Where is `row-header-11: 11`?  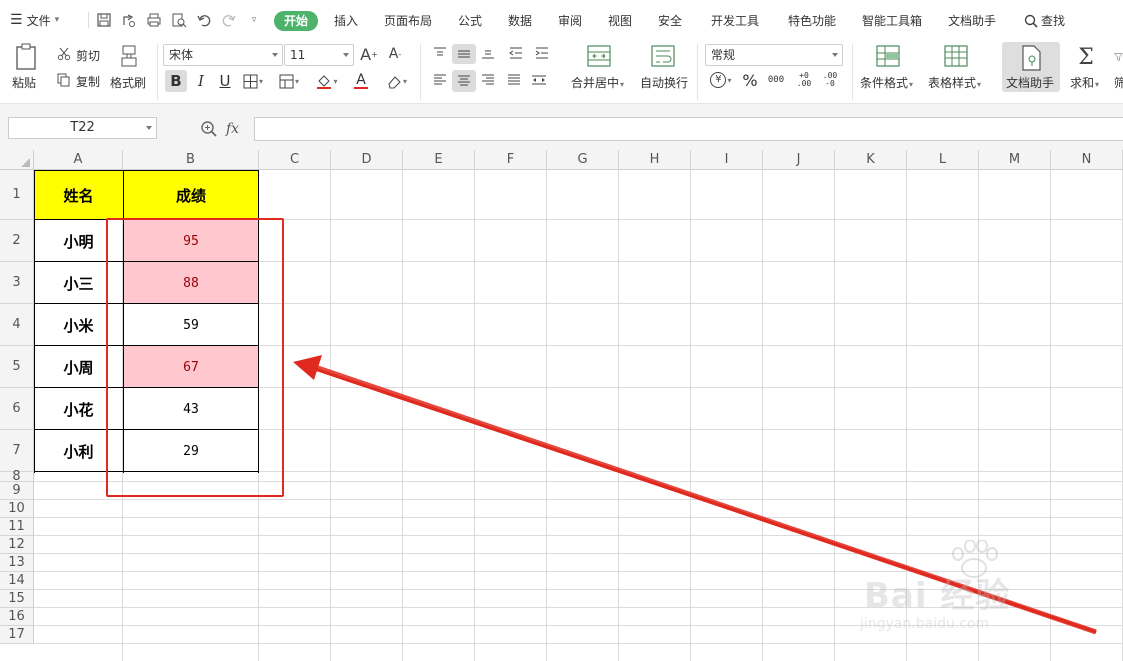
row-header-11: 11 is located at coordinates (17, 527).